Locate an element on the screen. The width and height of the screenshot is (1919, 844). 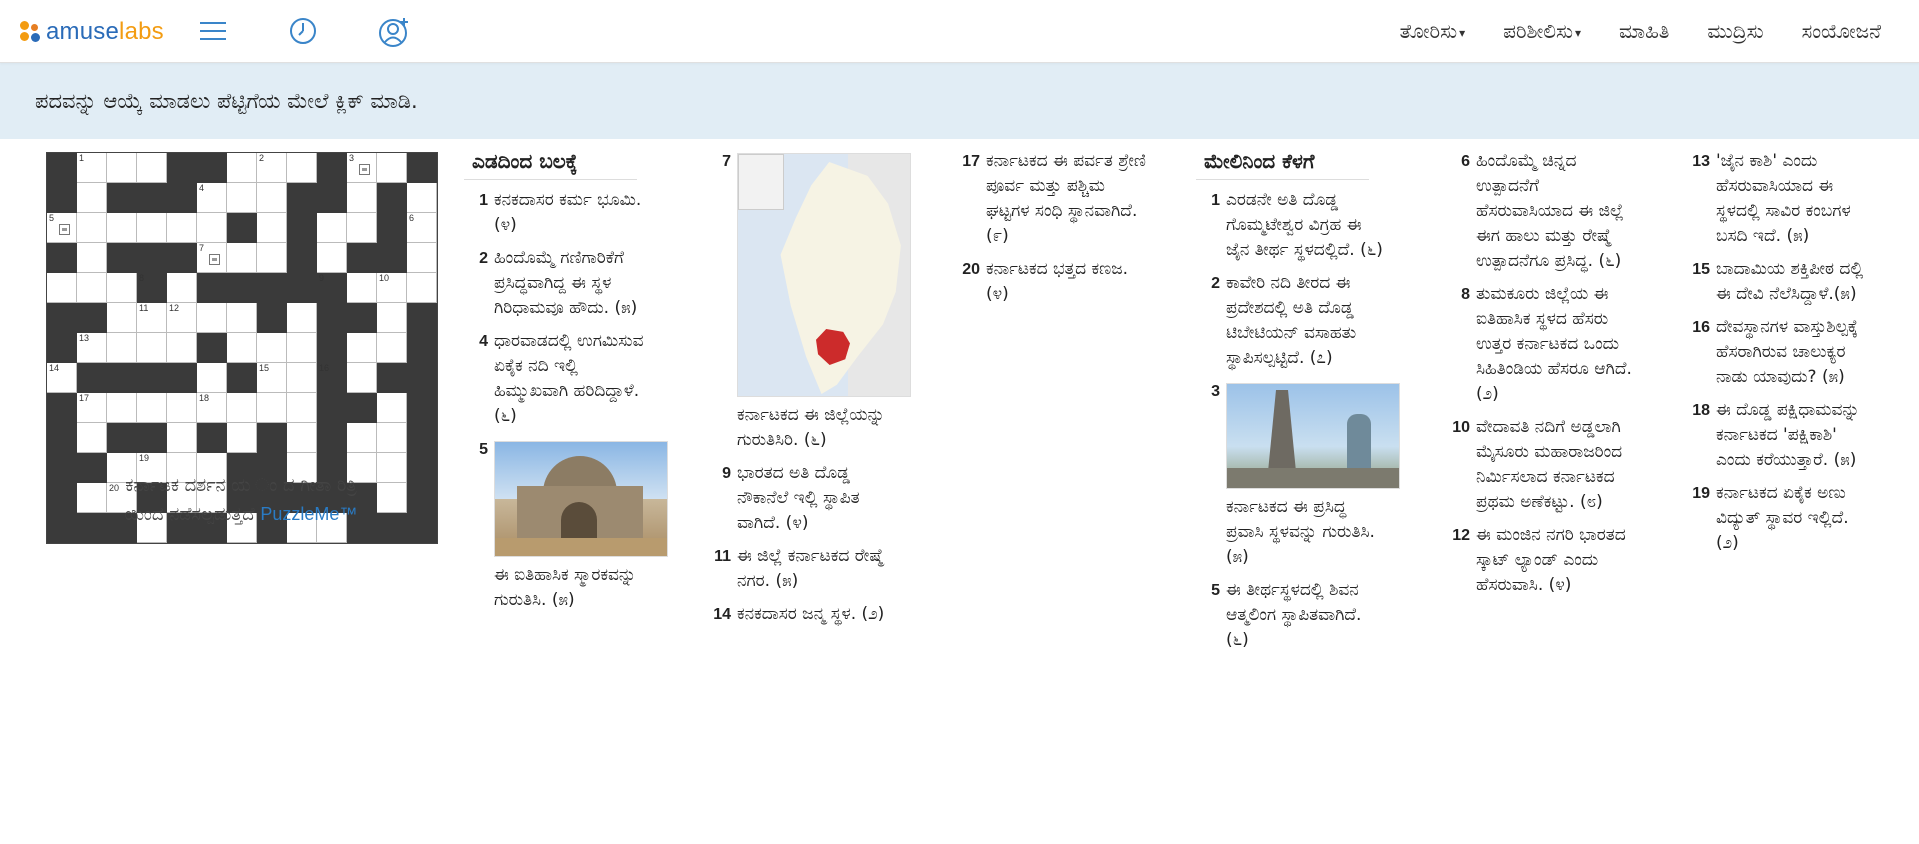
across-clue-7: 7 ಕರ್ನಾಟಕದ ಈ ಜಿಲ್ಲೆಯನ್ನು ಗುರುತಿಸಿರಿ. (೬) is located at coordinates (809, 301).